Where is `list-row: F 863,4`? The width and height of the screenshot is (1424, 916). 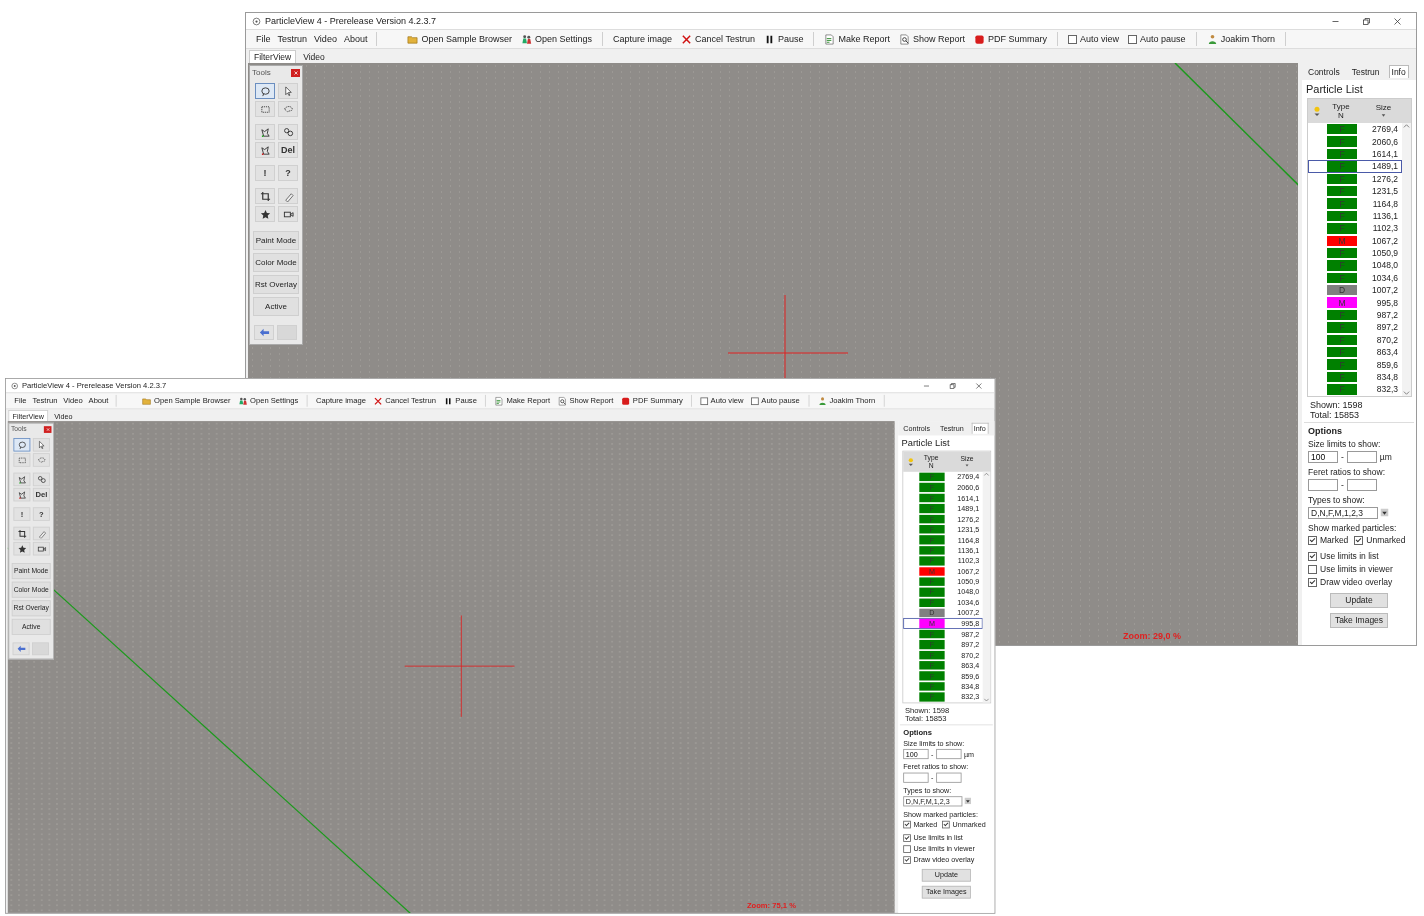 list-row: F 863,4 is located at coordinates (1355, 352).